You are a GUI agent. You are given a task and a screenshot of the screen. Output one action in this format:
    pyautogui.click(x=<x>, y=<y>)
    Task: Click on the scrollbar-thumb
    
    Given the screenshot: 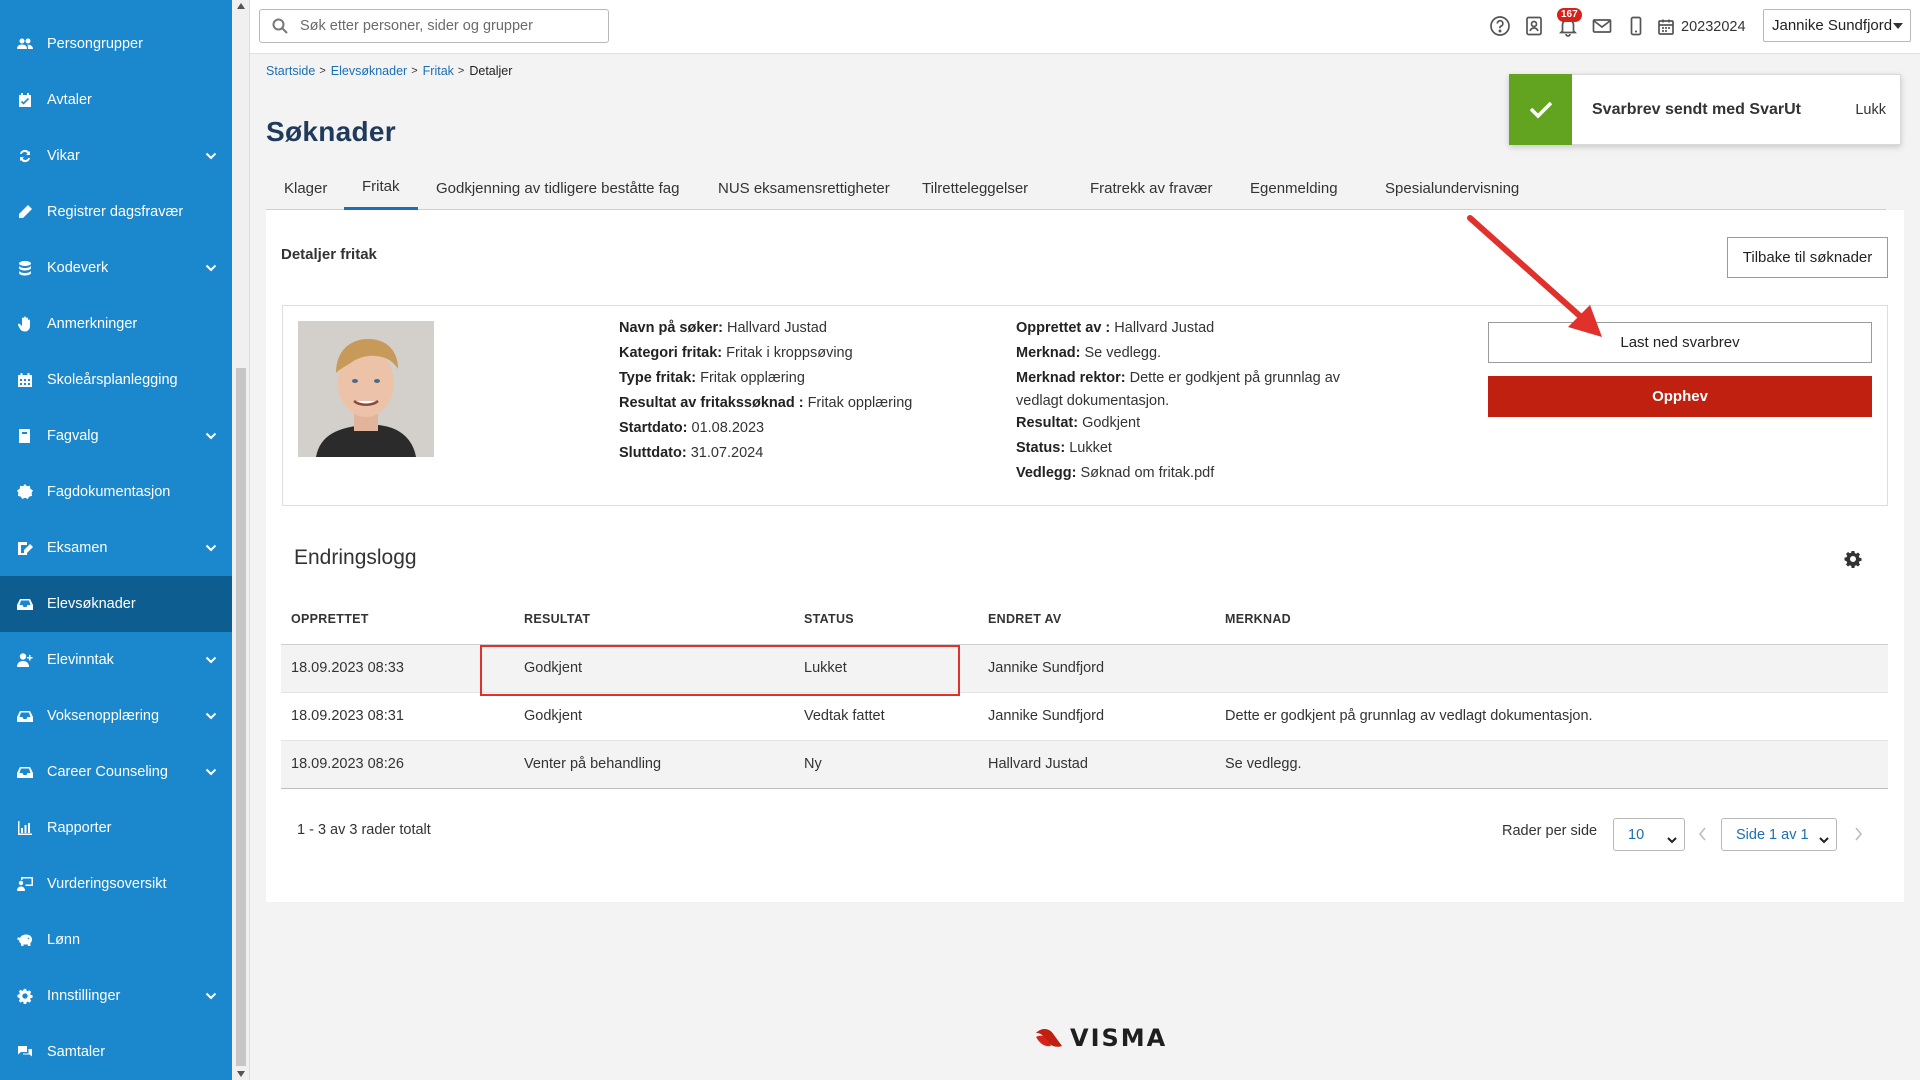 What is the action you would take?
    pyautogui.click(x=241, y=717)
    